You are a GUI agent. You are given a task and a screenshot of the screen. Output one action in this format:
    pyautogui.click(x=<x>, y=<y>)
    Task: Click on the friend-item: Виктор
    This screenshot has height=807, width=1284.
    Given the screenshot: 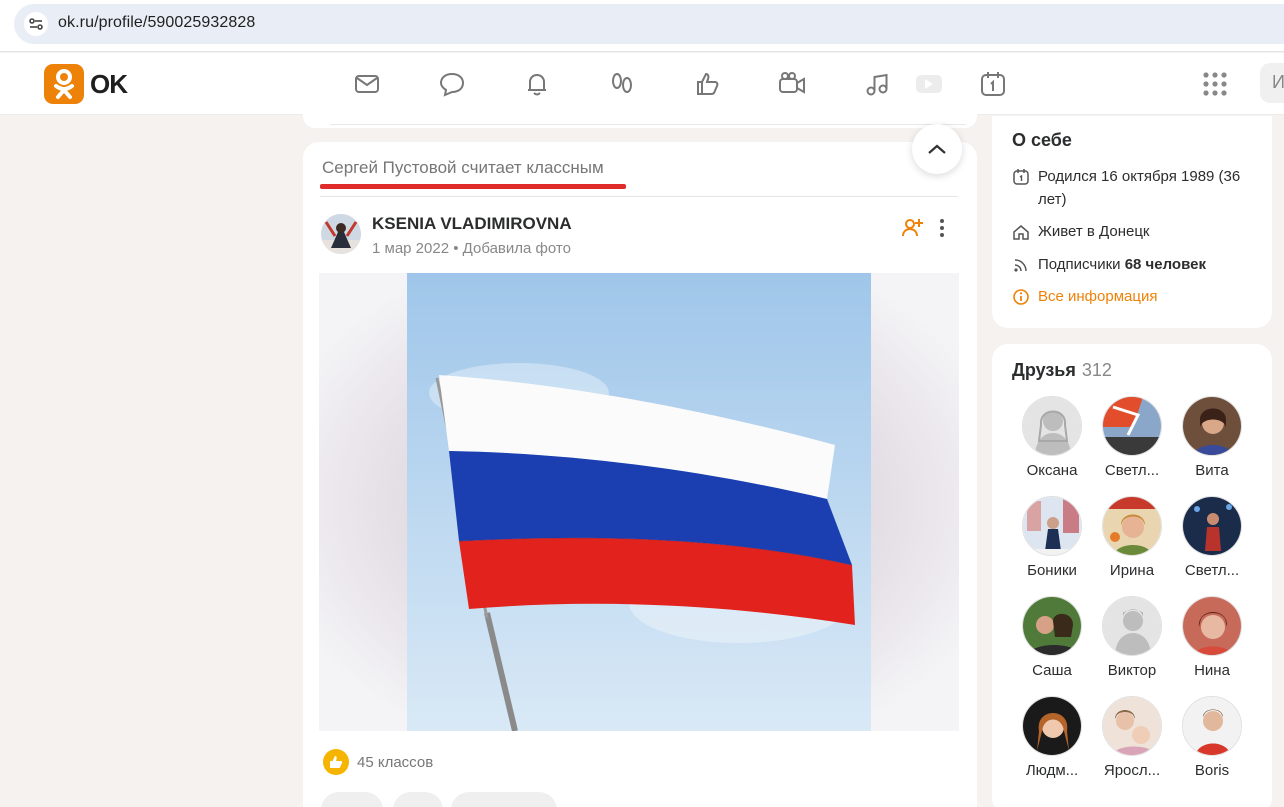 What is the action you would take?
    pyautogui.click(x=1132, y=637)
    